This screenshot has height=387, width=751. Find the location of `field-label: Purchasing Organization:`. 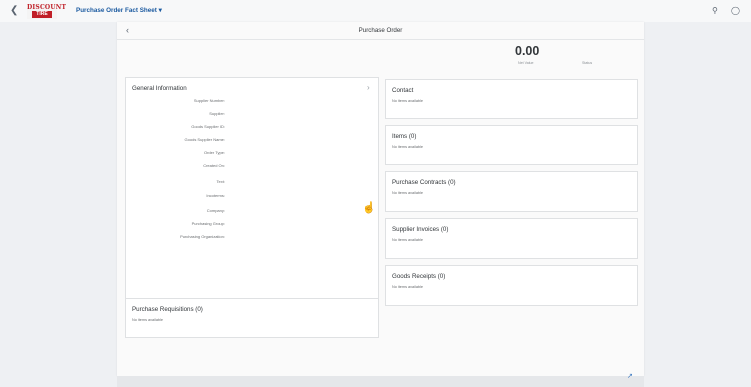

field-label: Purchasing Organization: is located at coordinates (202, 236).